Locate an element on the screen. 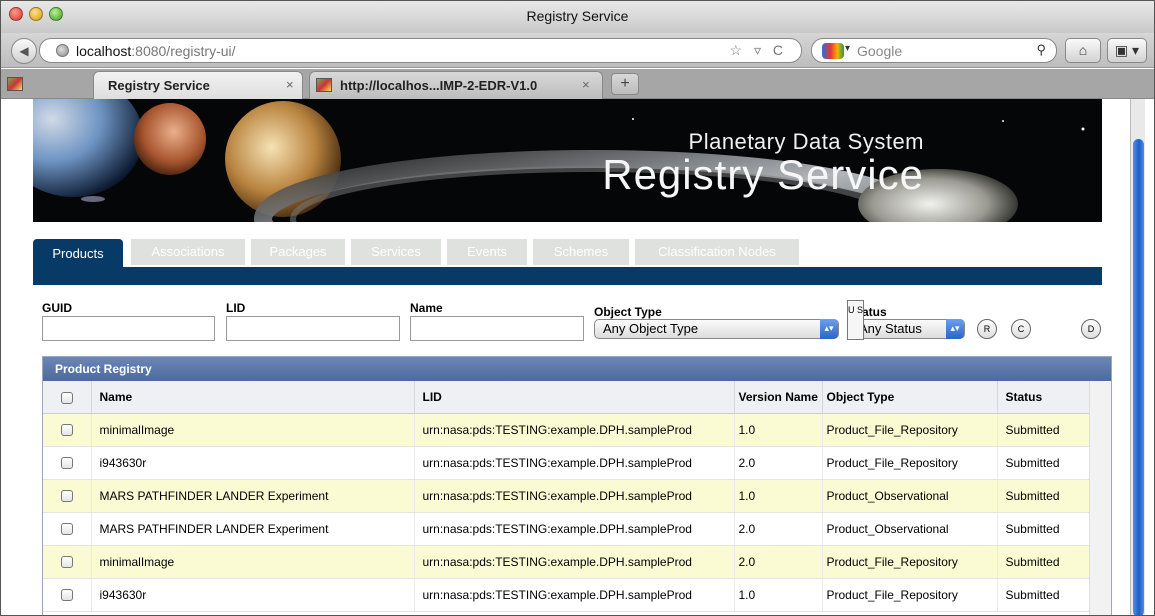 The height and width of the screenshot is (616, 1155). home-icon: ⌂ is located at coordinates (1083, 50).